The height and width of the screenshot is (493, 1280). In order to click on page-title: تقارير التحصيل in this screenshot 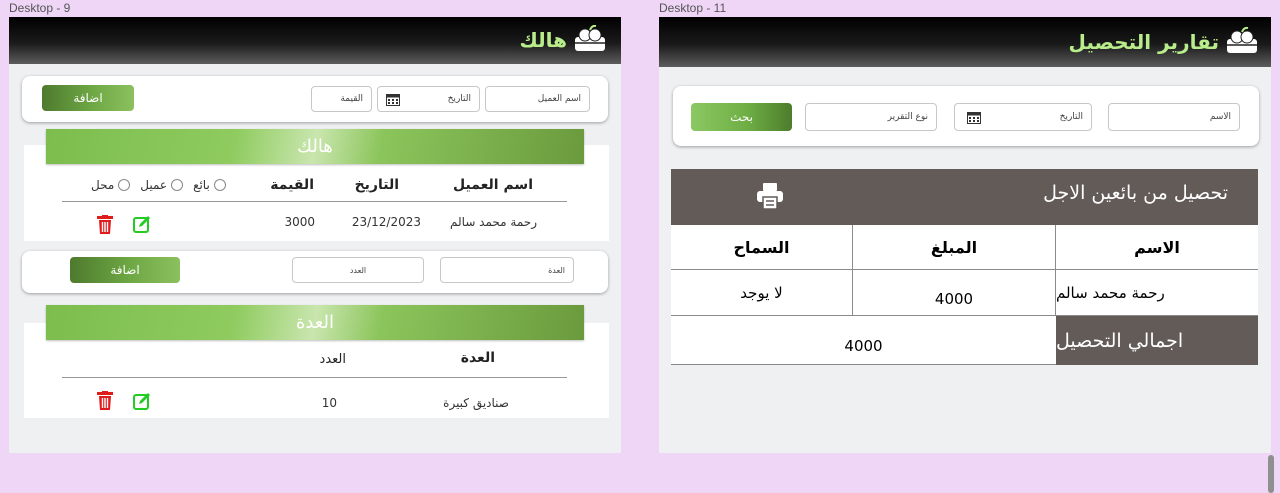, I will do `click(1143, 42)`.